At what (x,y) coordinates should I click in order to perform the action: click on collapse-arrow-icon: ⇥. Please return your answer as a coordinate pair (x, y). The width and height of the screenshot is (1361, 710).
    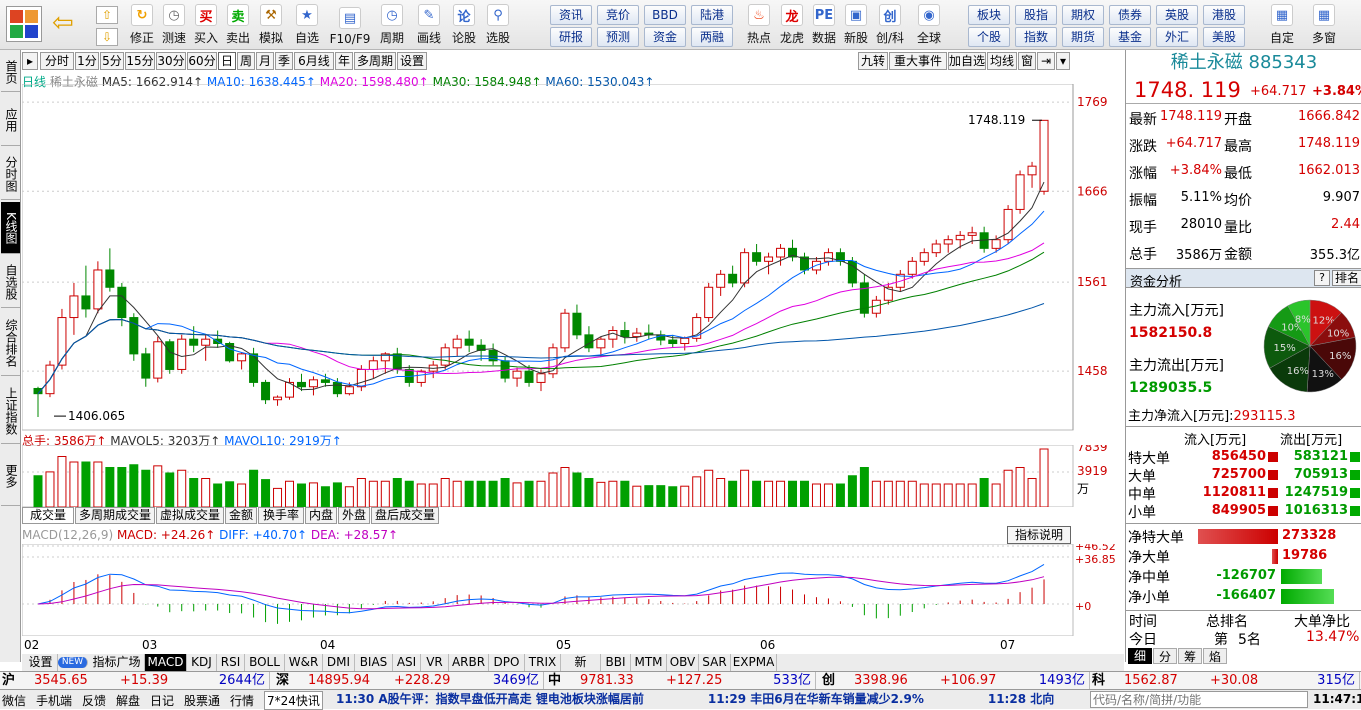
    Looking at the image, I should click on (1046, 61).